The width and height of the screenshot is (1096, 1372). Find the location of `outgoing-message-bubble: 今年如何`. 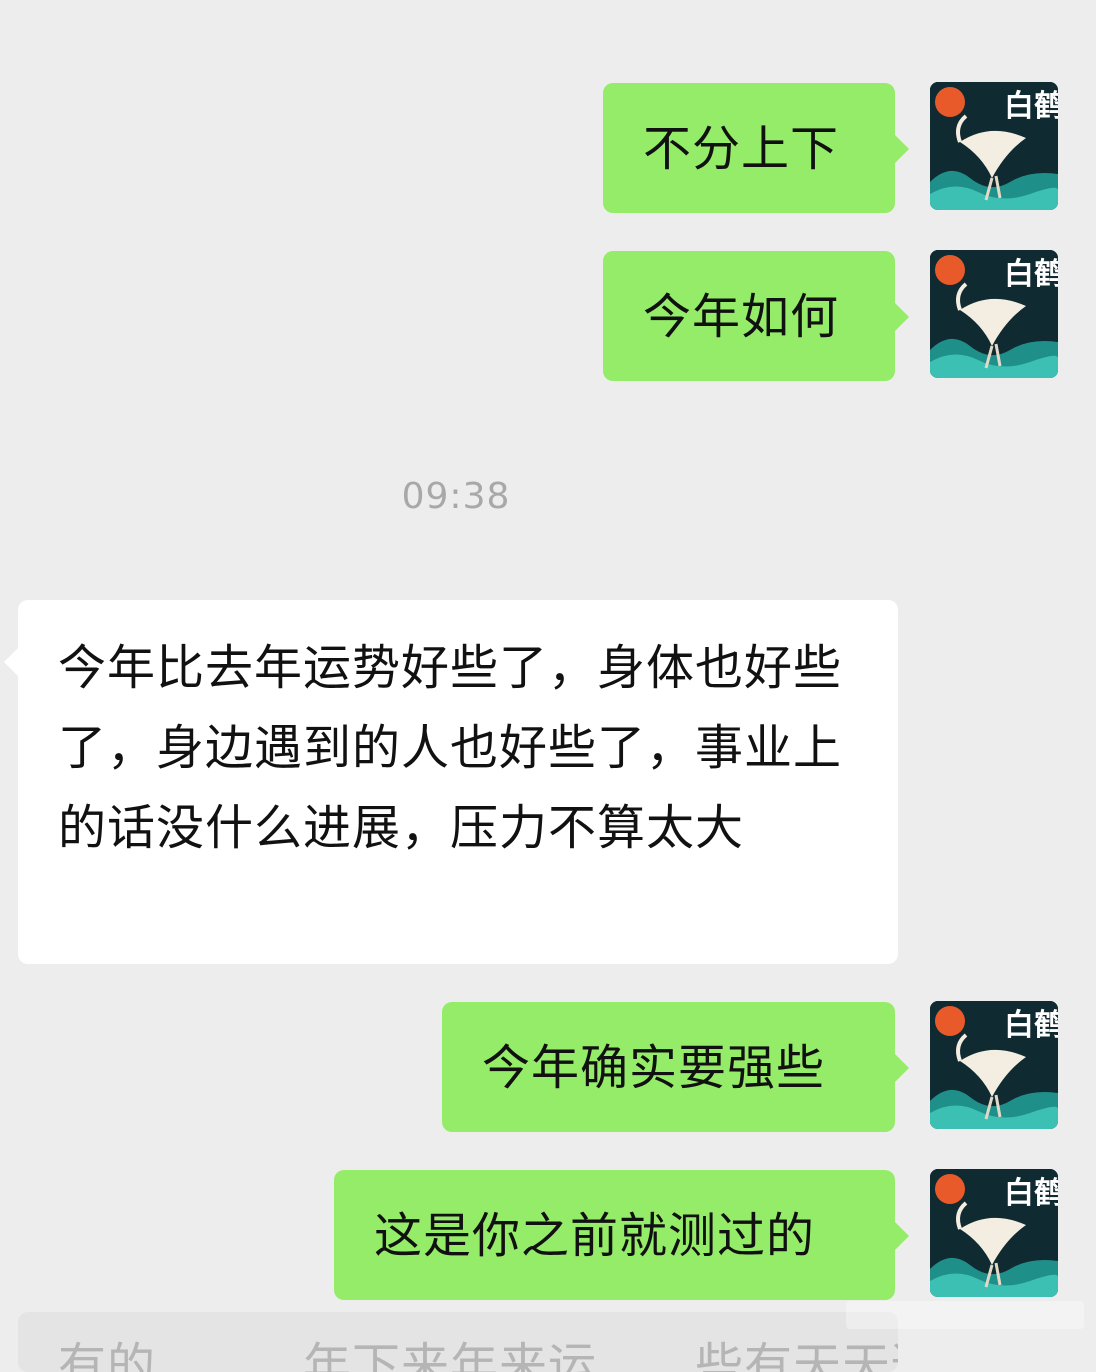

outgoing-message-bubble: 今年如何 is located at coordinates (756, 316).